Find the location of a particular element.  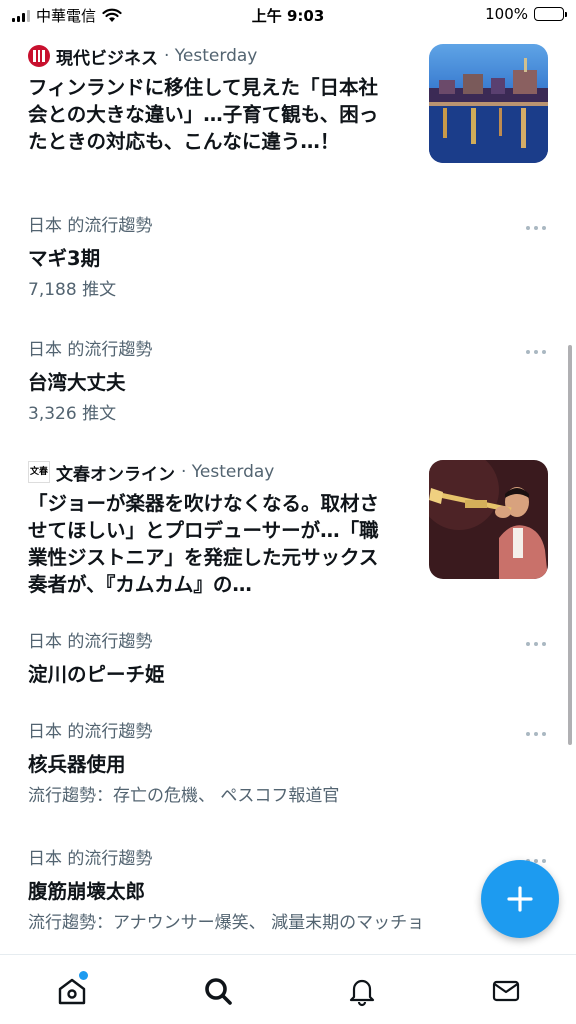

gendai-logo-icon is located at coordinates (39, 56).